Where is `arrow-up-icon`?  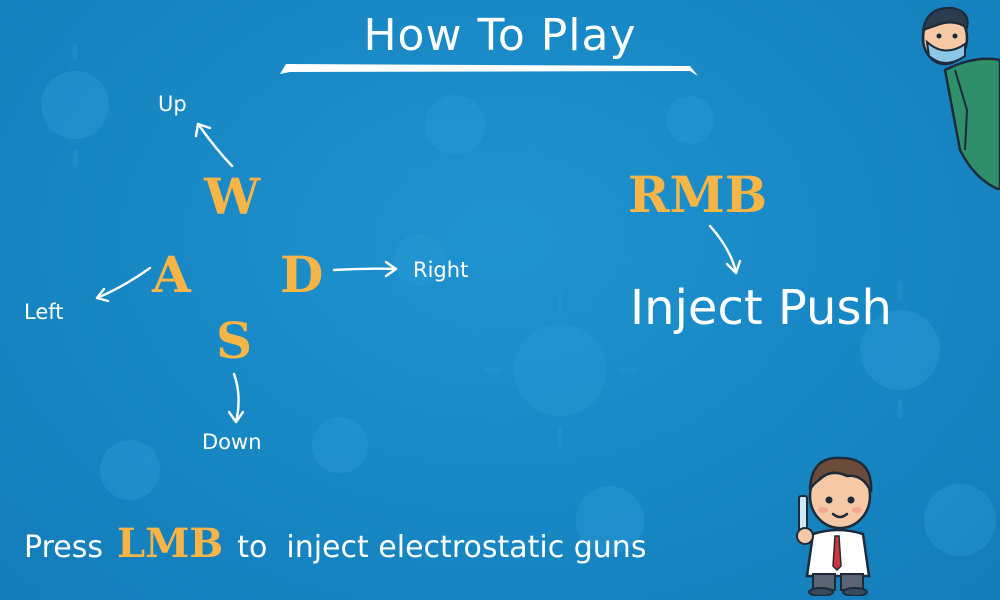 arrow-up-icon is located at coordinates (214, 145).